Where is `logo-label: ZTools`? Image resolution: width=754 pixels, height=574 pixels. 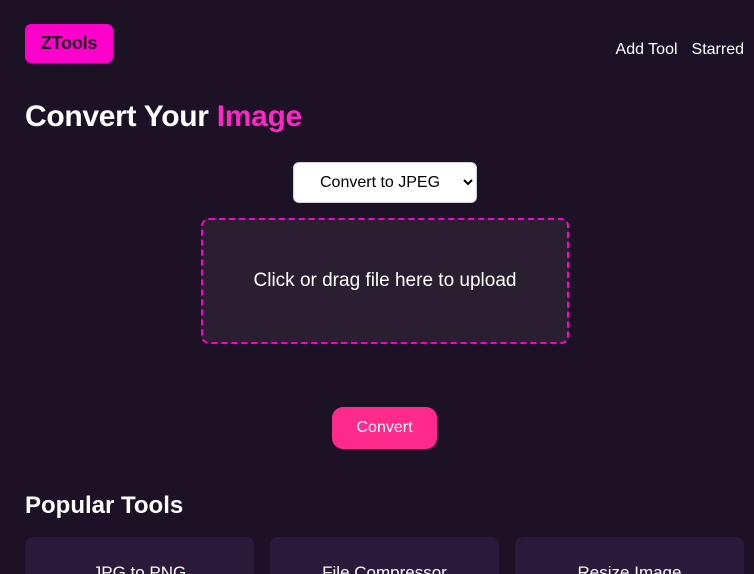
logo-label: ZTools is located at coordinates (69, 43).